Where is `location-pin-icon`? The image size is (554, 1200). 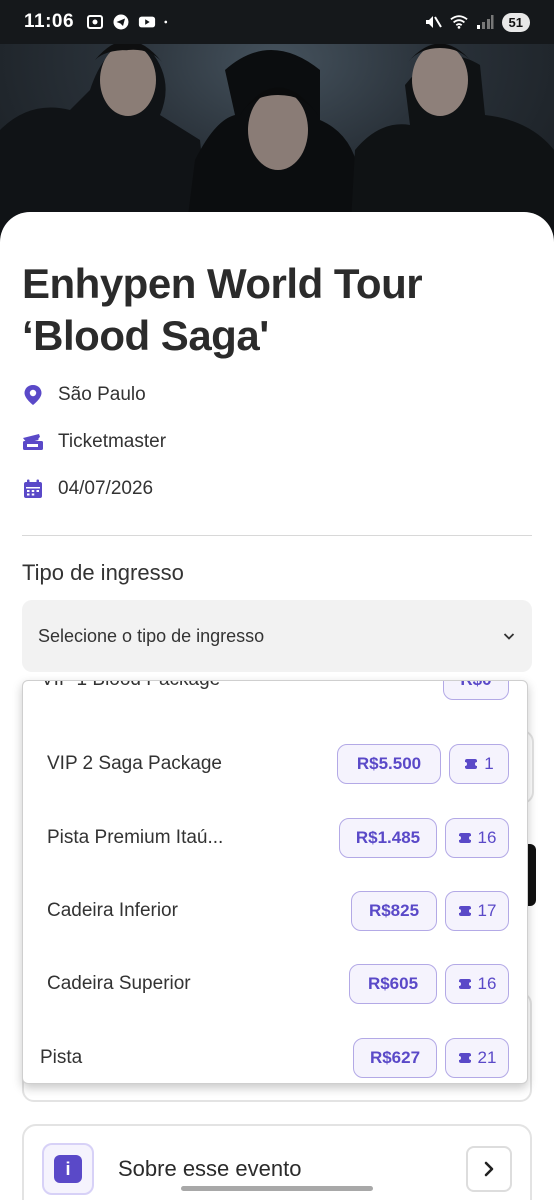 location-pin-icon is located at coordinates (33, 395).